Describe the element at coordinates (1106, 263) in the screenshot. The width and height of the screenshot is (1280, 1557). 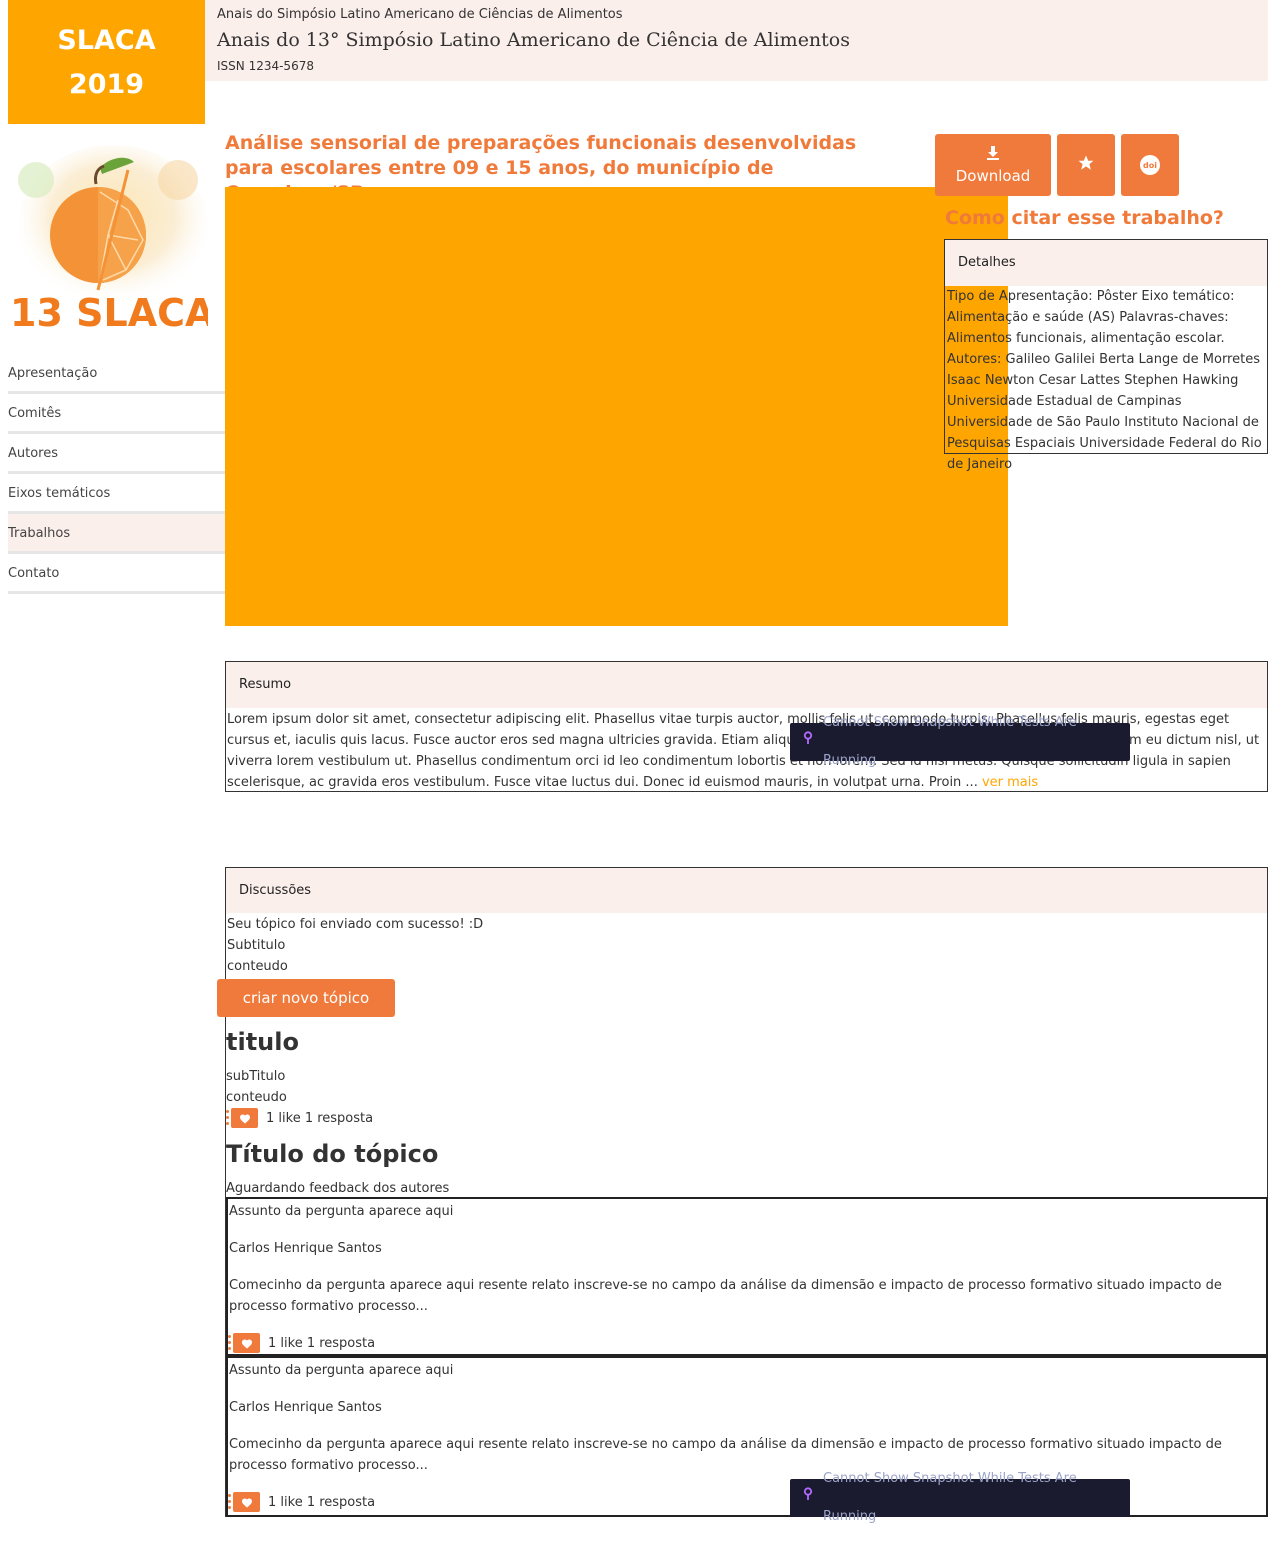
I see `details-header: Detalhes` at that location.